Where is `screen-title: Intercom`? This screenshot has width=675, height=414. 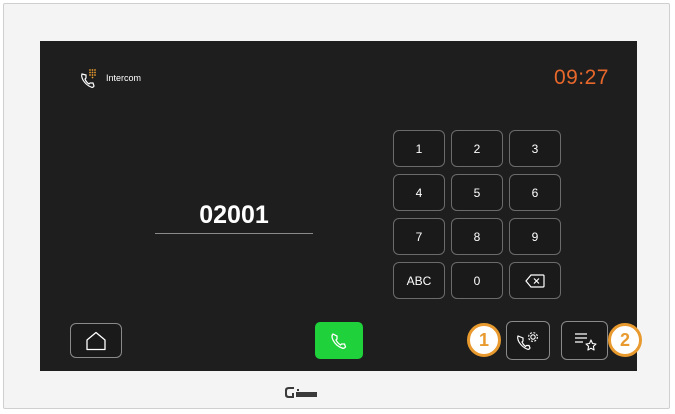
screen-title: Intercom is located at coordinates (124, 78).